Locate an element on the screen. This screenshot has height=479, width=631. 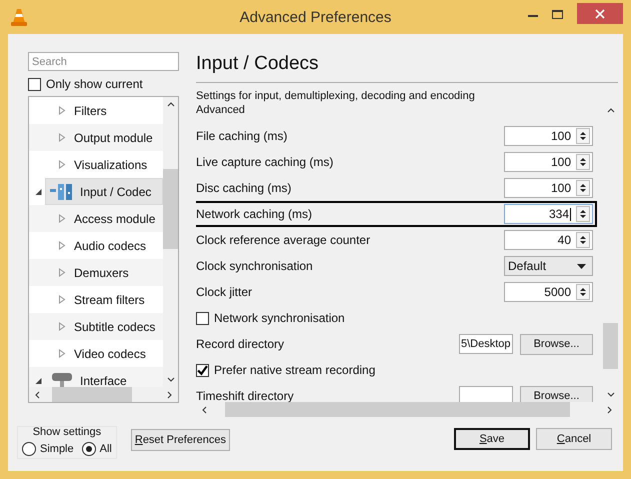
setting-label: Network caching (ms) is located at coordinates (254, 214).